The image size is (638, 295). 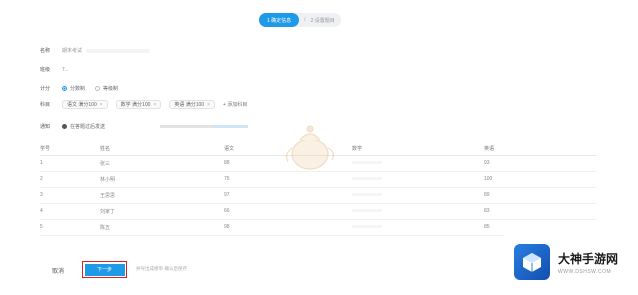 I want to click on footer-hint: 并导出成绩单·确认后保存, so click(x=161, y=268).